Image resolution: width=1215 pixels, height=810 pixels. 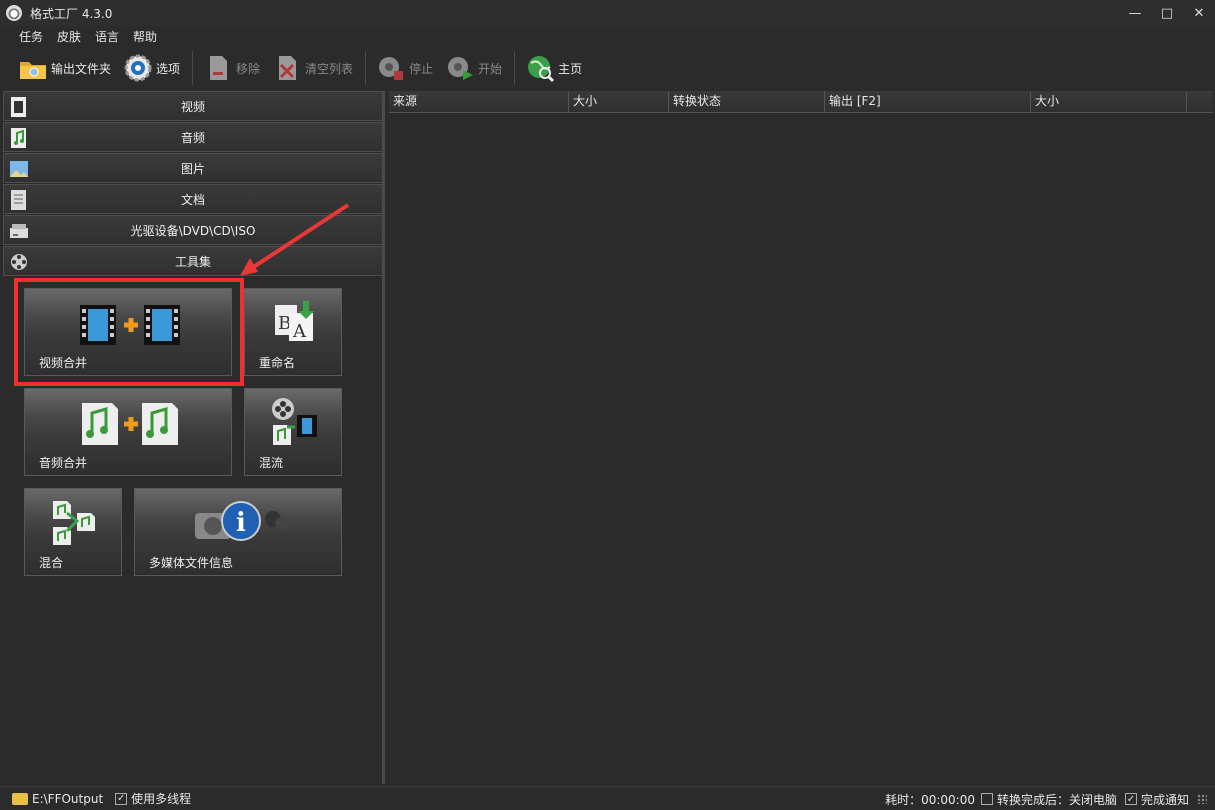 I want to click on column-filler, so click(x=1199, y=102).